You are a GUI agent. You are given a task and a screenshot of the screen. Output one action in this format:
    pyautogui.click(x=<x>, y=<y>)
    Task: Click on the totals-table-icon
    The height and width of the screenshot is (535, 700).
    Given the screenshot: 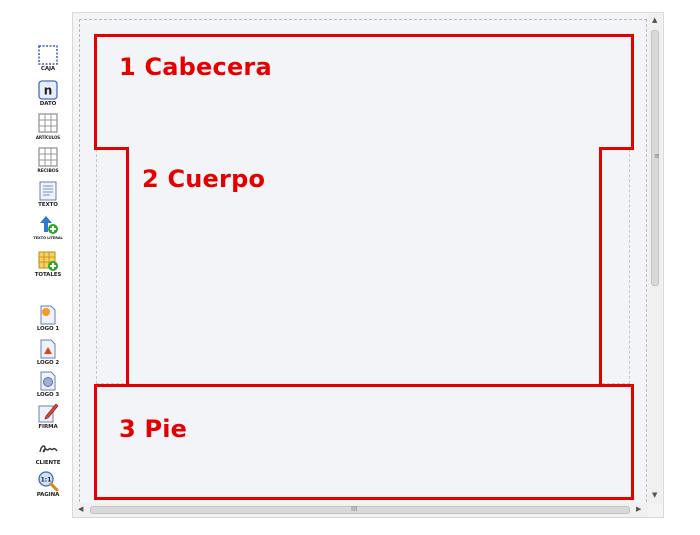 What is the action you would take?
    pyautogui.click(x=48, y=261)
    